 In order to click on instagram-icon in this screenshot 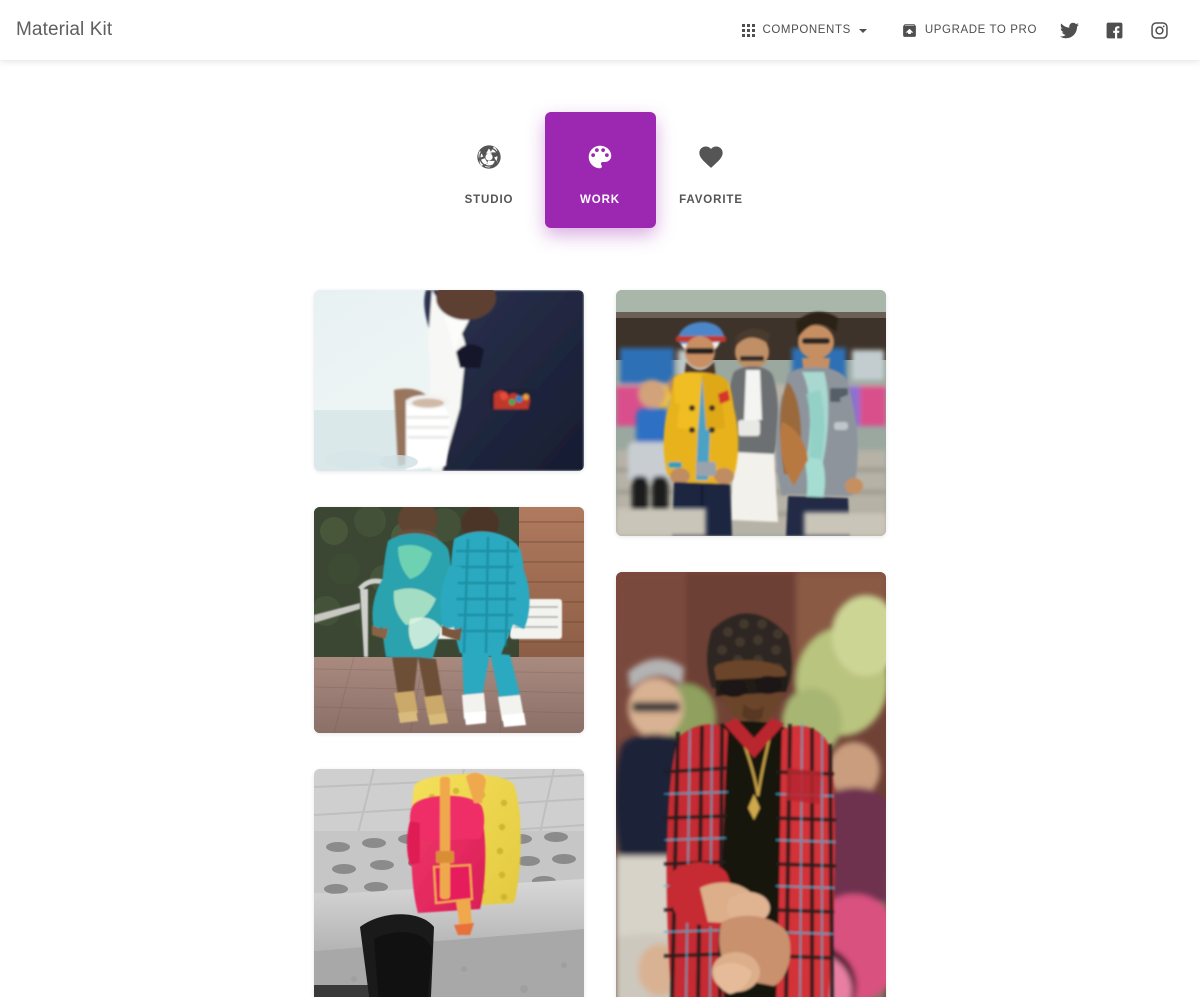, I will do `click(1159, 30)`.